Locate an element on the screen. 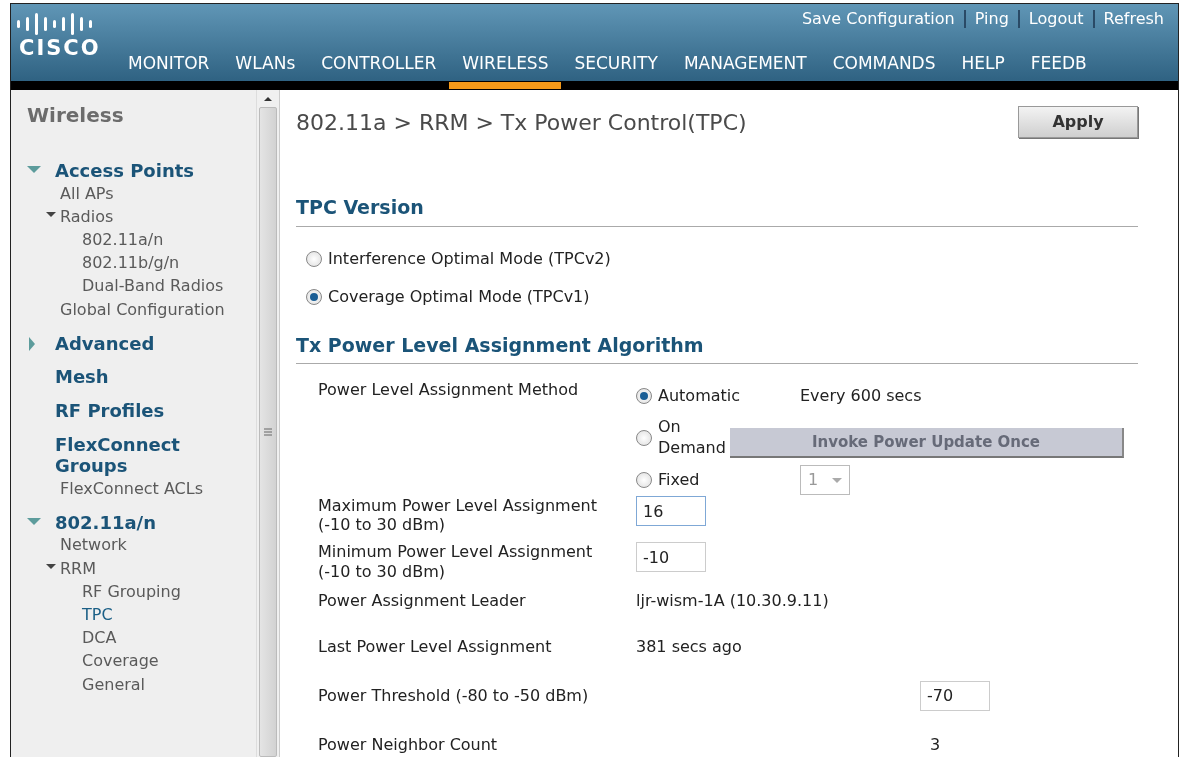 This screenshot has width=1191, height=757. scrollbar is located at coordinates (268, 423).